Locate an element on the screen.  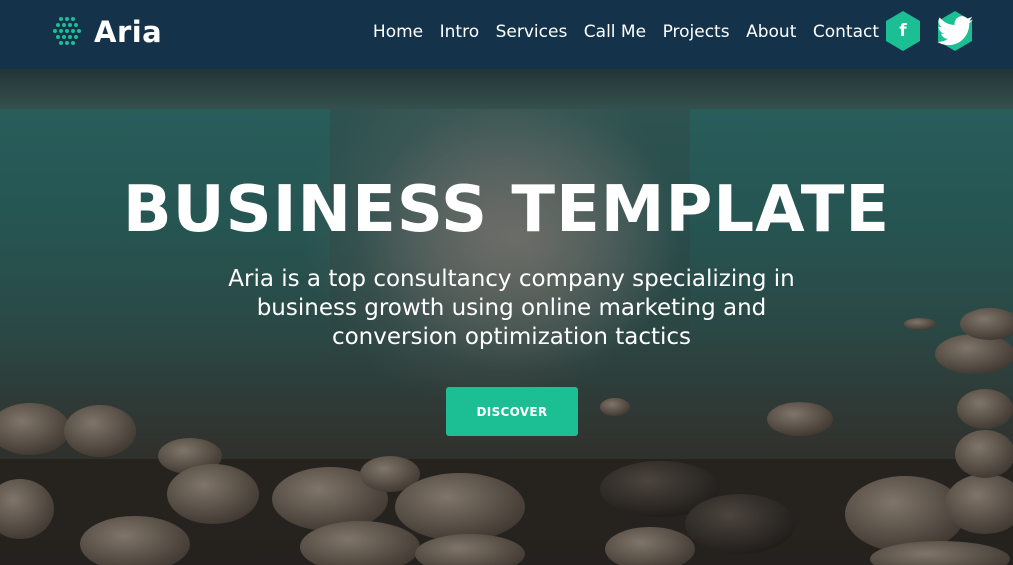
discover-button: DISCOVER is located at coordinates (512, 411).